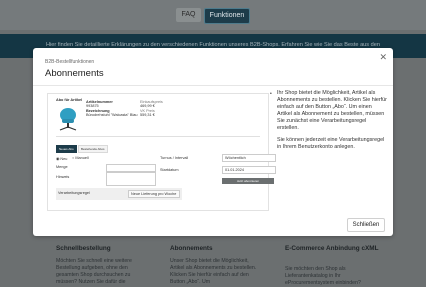 The image size is (426, 287). What do you see at coordinates (147, 115) in the screenshot?
I see `vk-value: 559,31 €` at bounding box center [147, 115].